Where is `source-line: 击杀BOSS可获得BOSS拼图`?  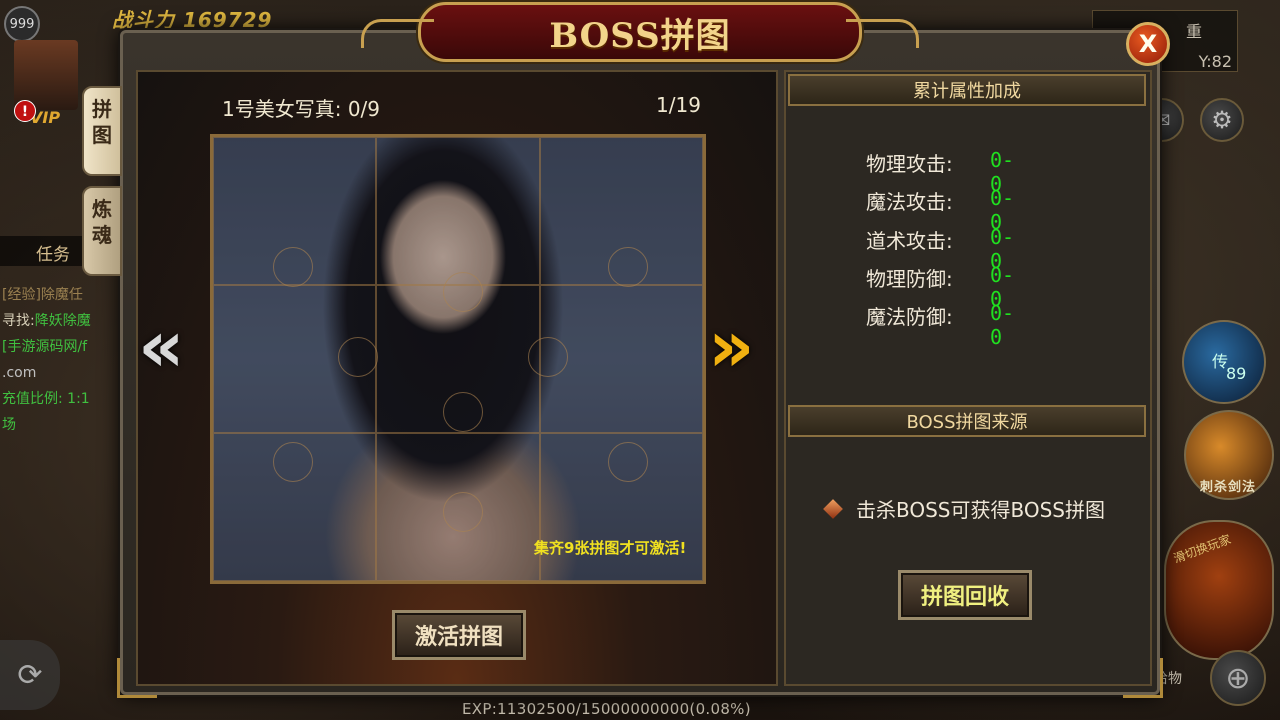 source-line: 击杀BOSS可获得BOSS拼图 is located at coordinates (964, 508).